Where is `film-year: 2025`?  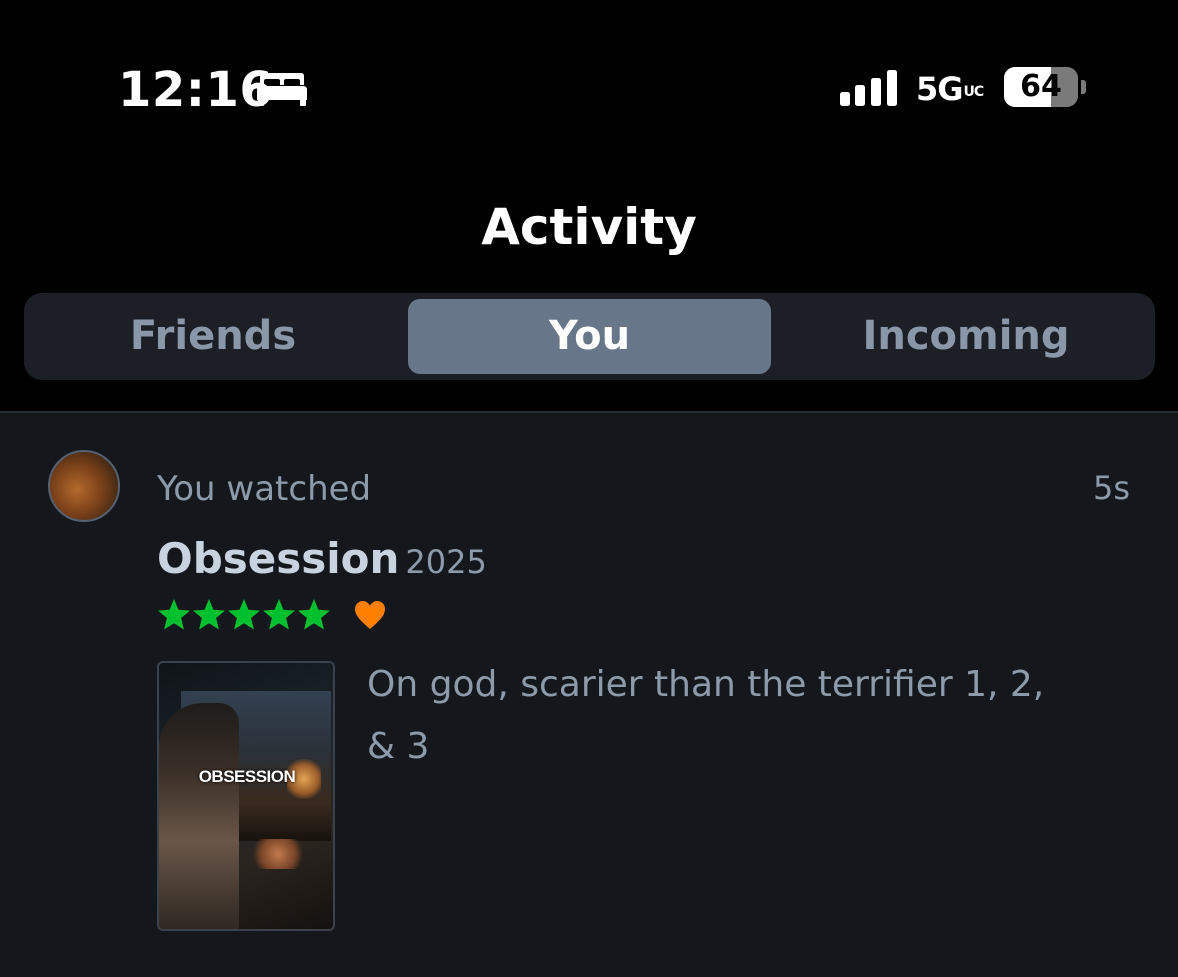 film-year: 2025 is located at coordinates (446, 562).